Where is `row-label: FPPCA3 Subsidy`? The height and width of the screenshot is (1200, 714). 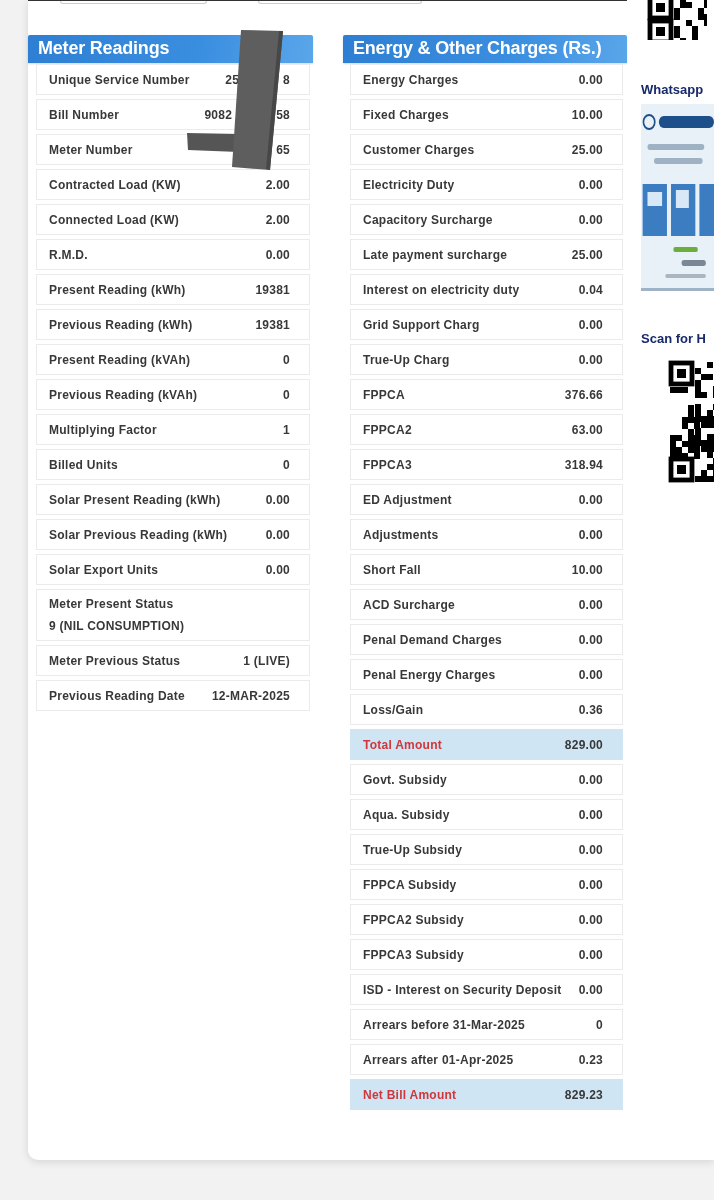 row-label: FPPCA3 Subsidy is located at coordinates (413, 954).